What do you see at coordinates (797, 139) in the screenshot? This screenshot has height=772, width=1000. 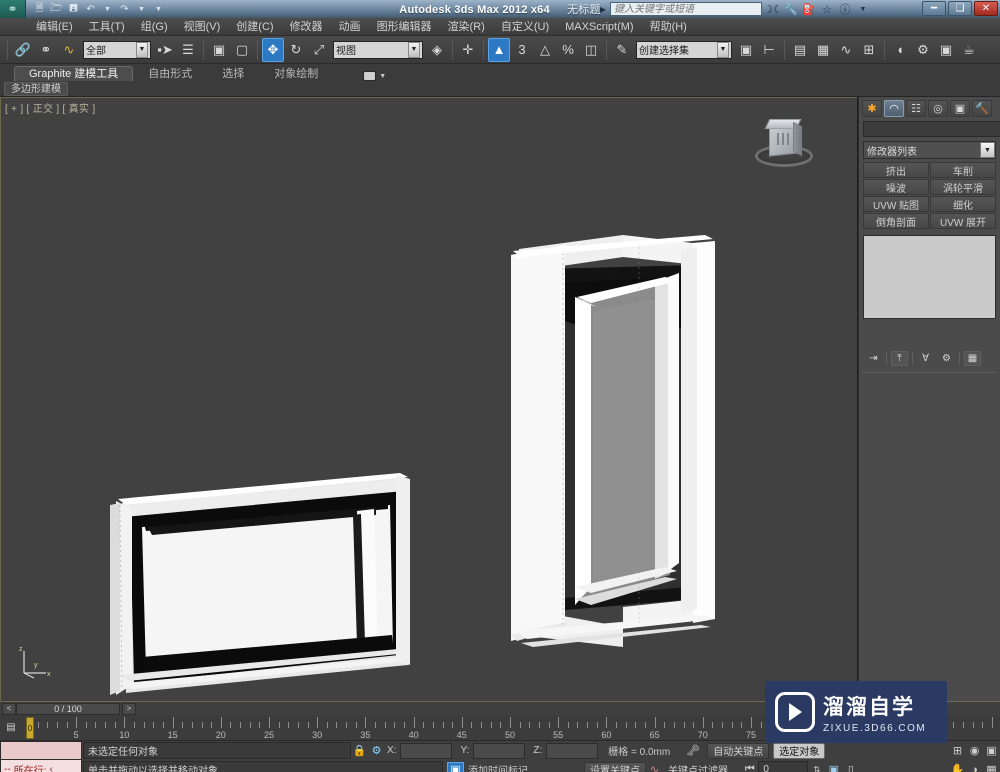 I see `view-cube-right-face` at bounding box center [797, 139].